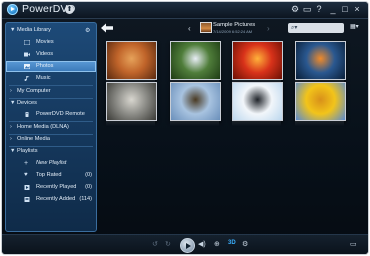 The height and width of the screenshot is (256, 370). I want to click on sidebar-item-label: Movies, so click(45, 42).